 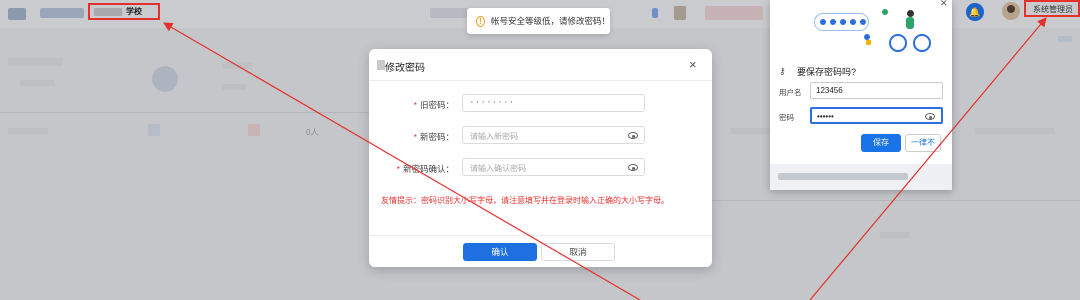 I want to click on save-password-popup: ✕ ⚷ 要保存密码吗? 用户名 123456 密码 •••••• 保存 一律不, so click(x=861, y=95).